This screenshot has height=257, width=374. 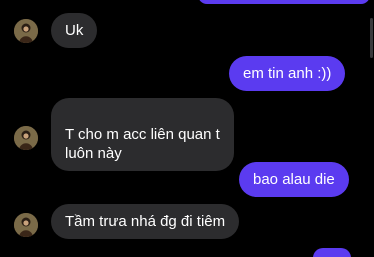 I want to click on sent-message-bubble: bao alau die, so click(x=294, y=179).